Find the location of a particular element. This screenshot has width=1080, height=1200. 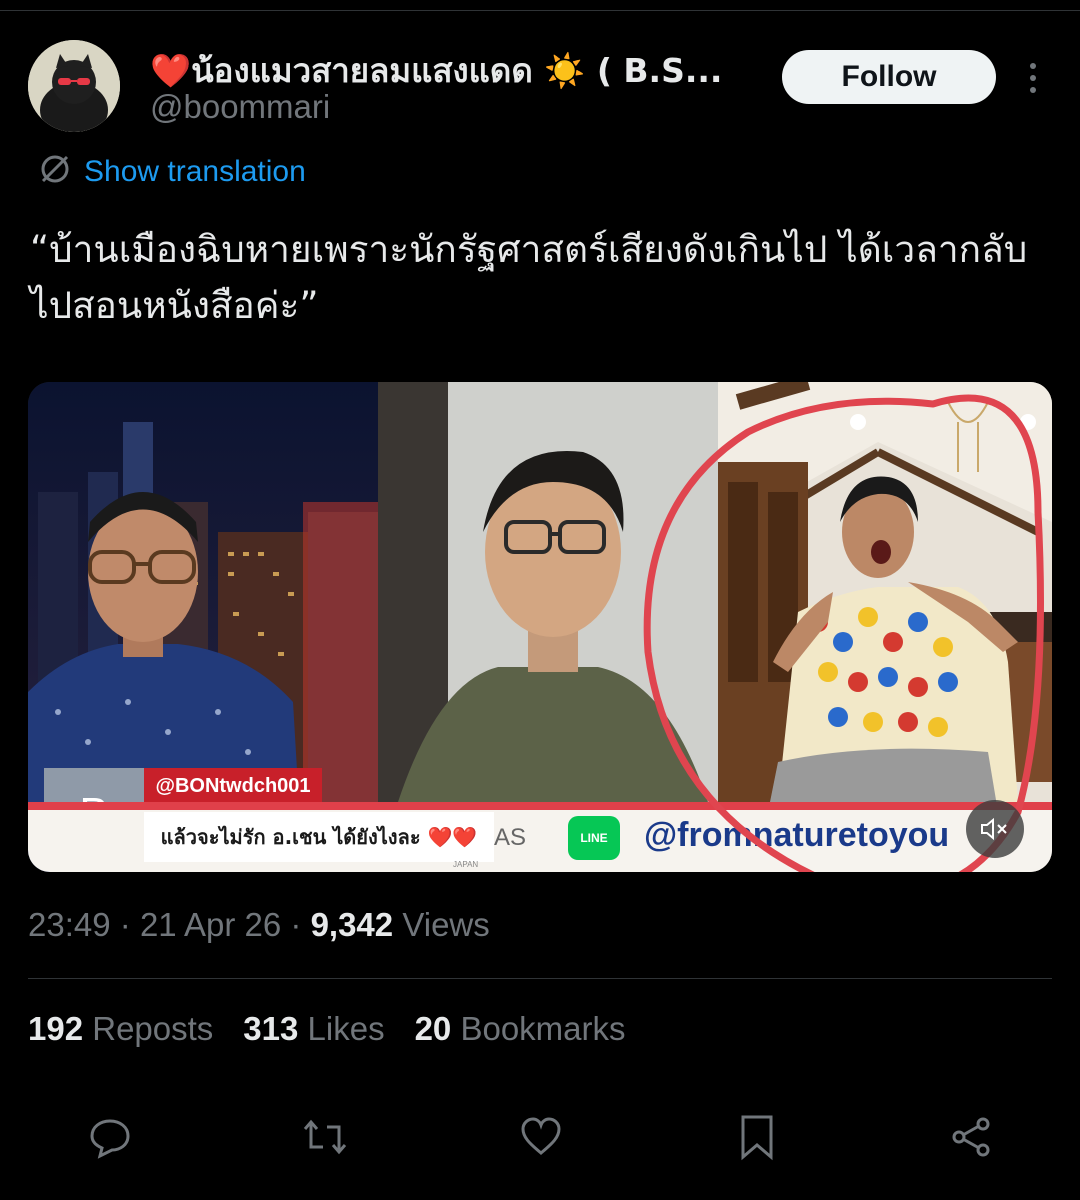

muted-speaker-icon is located at coordinates (994, 829).